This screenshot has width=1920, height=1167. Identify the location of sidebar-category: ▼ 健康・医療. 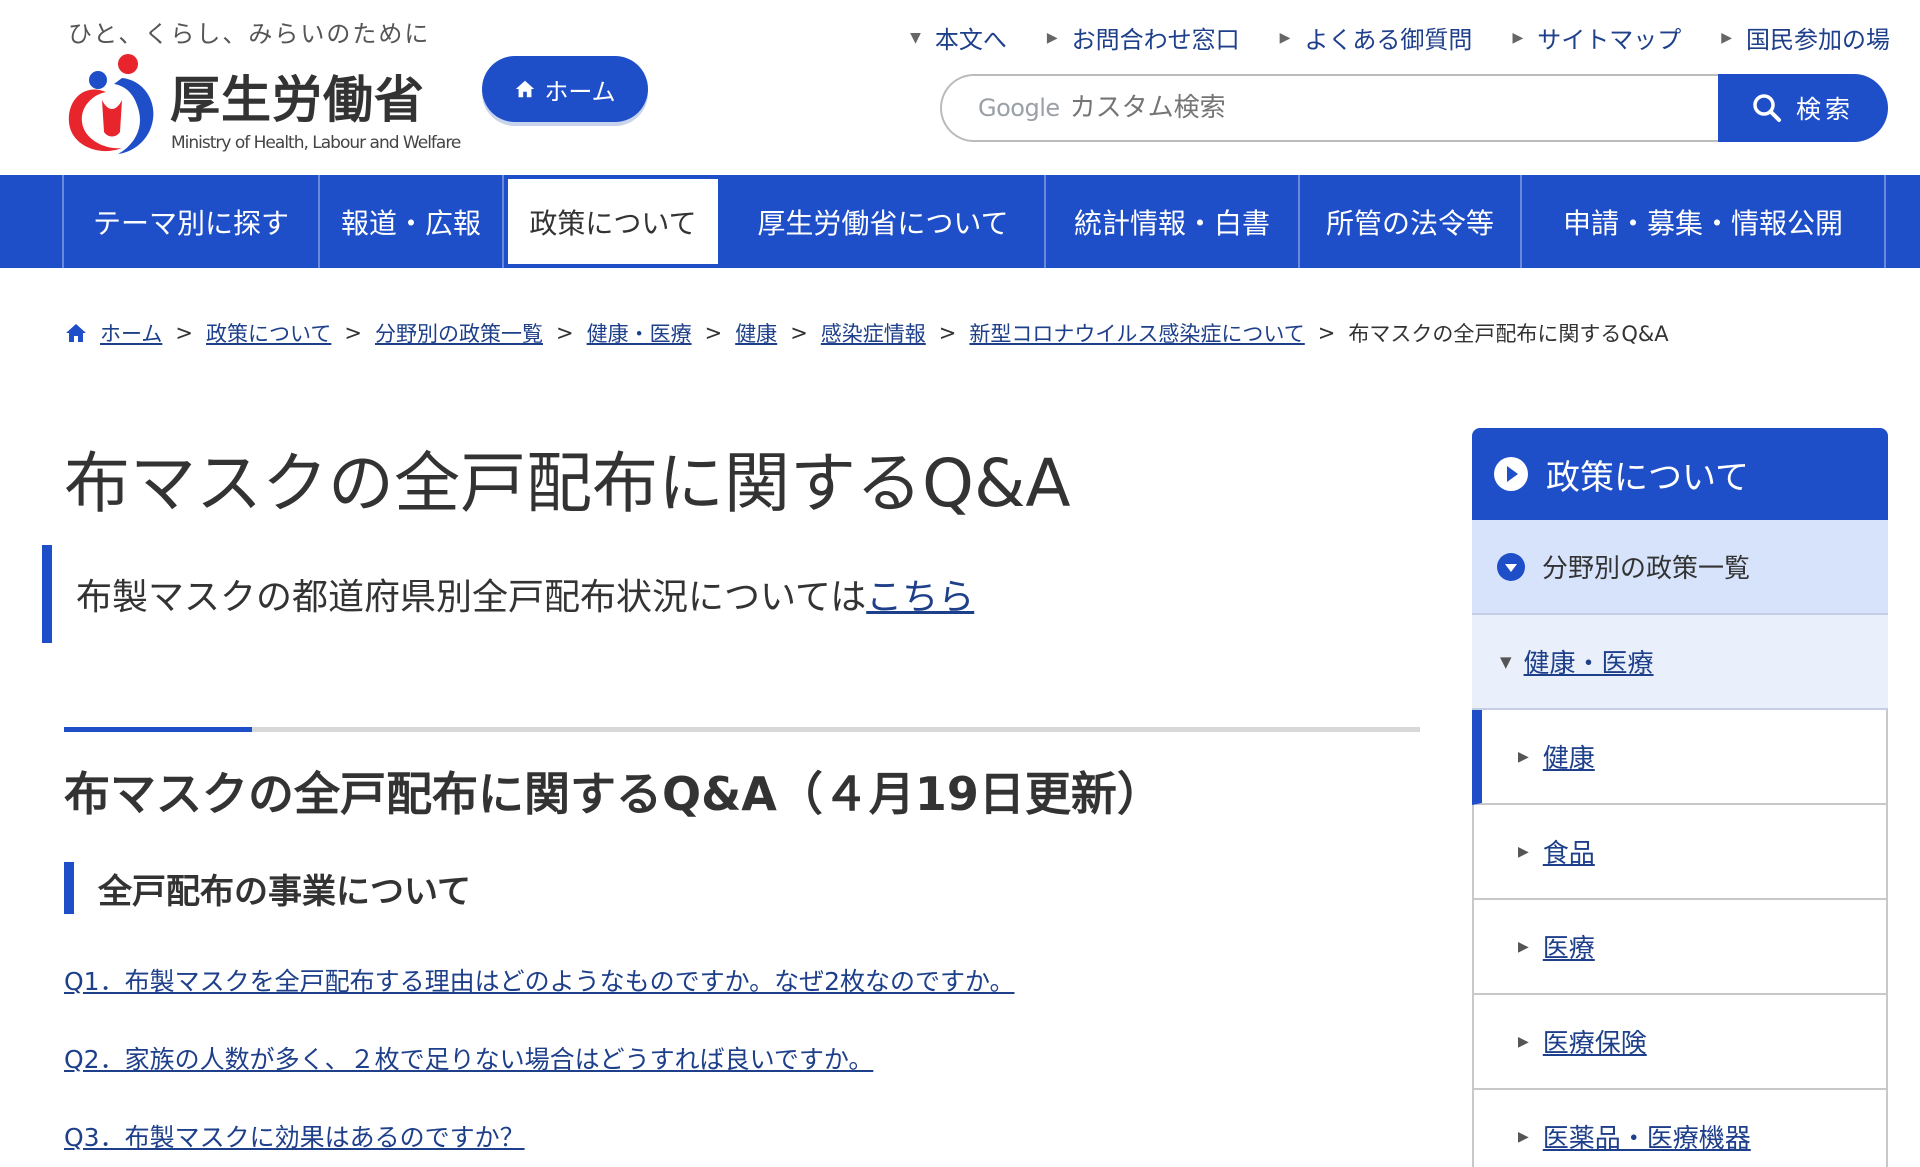
(1680, 662).